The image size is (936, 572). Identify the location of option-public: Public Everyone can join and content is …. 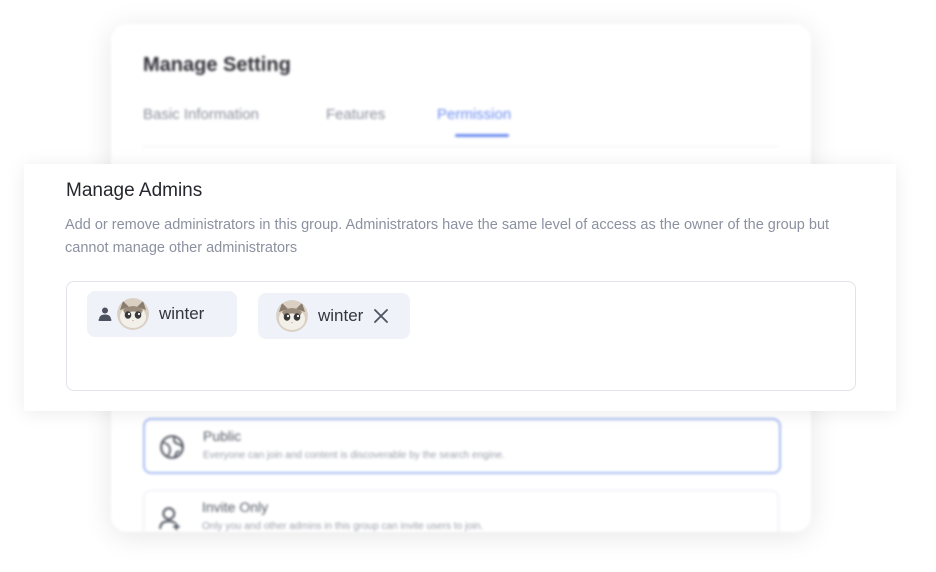
(462, 446).